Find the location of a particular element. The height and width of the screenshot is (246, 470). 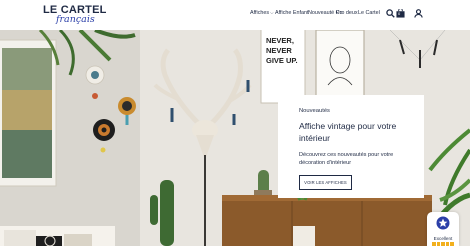

award-icon is located at coordinates (443, 223).